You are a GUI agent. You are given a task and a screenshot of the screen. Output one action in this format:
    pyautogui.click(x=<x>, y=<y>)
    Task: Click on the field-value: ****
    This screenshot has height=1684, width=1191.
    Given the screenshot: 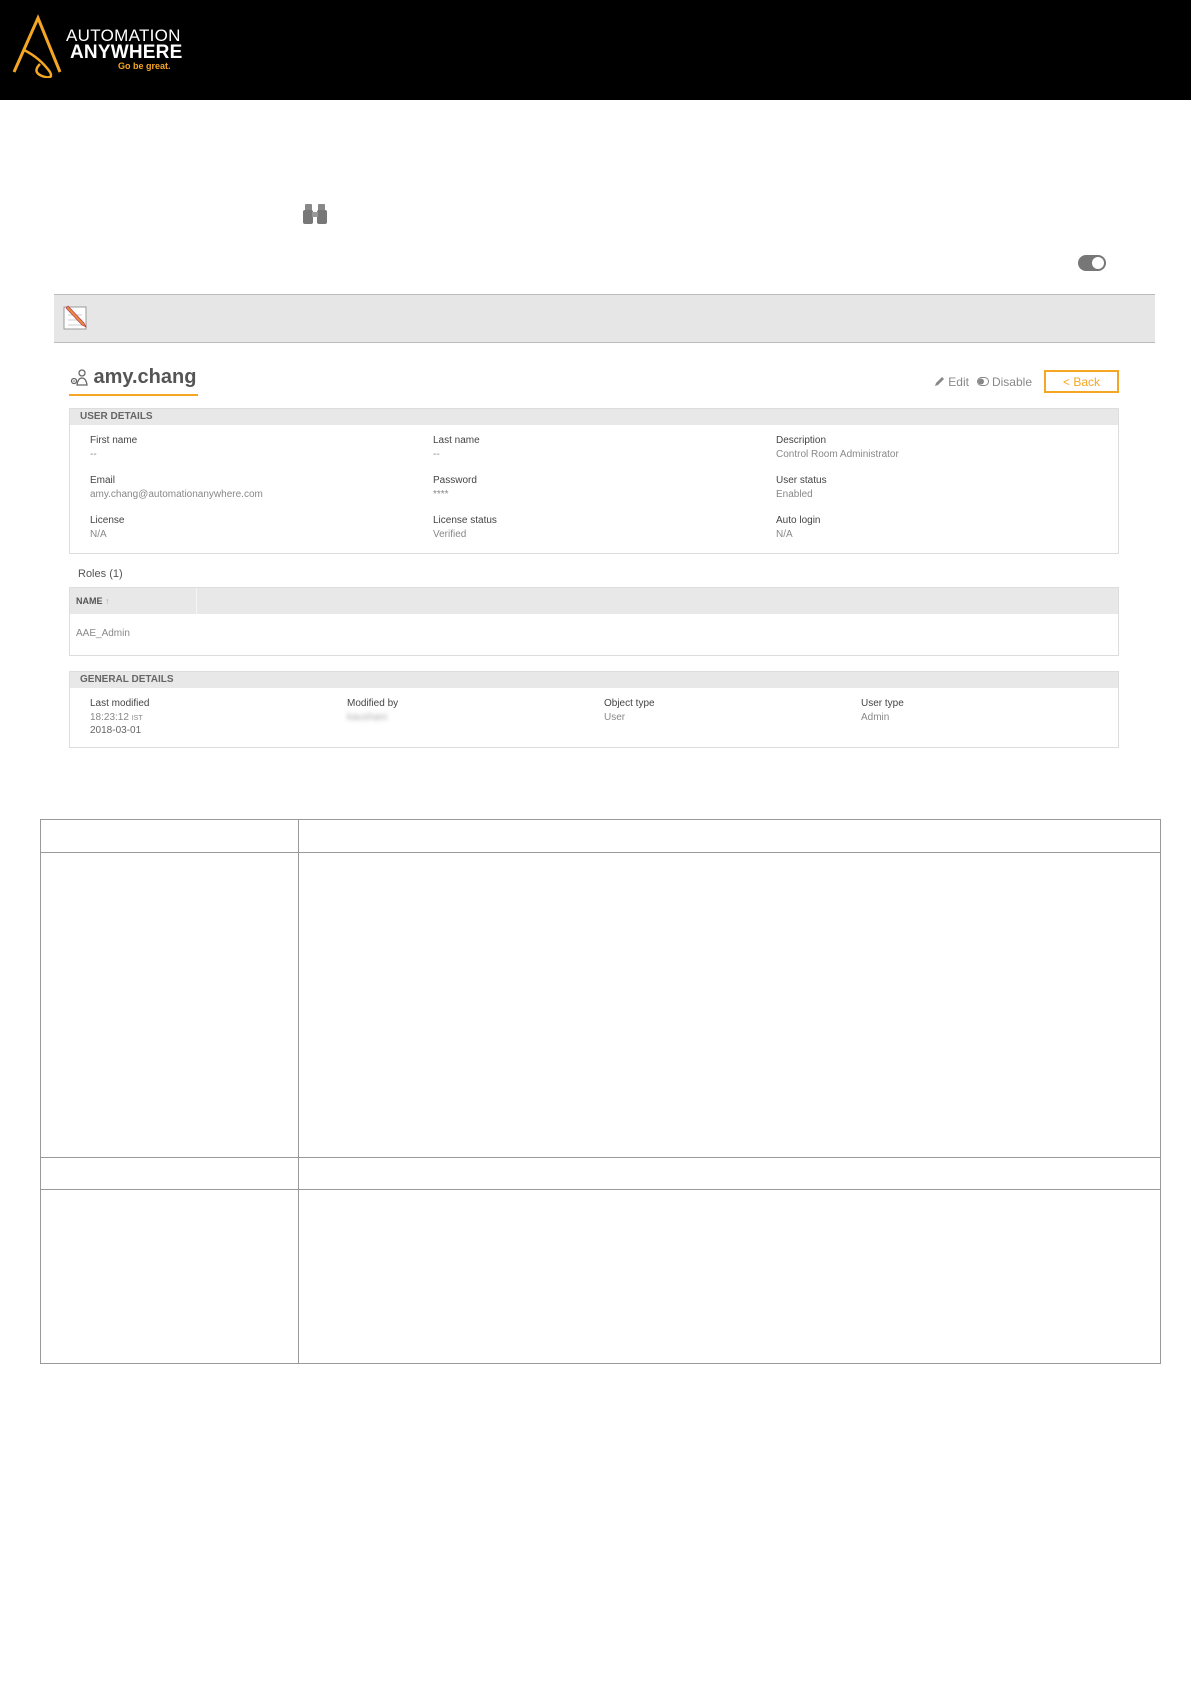 What is the action you would take?
    pyautogui.click(x=441, y=494)
    